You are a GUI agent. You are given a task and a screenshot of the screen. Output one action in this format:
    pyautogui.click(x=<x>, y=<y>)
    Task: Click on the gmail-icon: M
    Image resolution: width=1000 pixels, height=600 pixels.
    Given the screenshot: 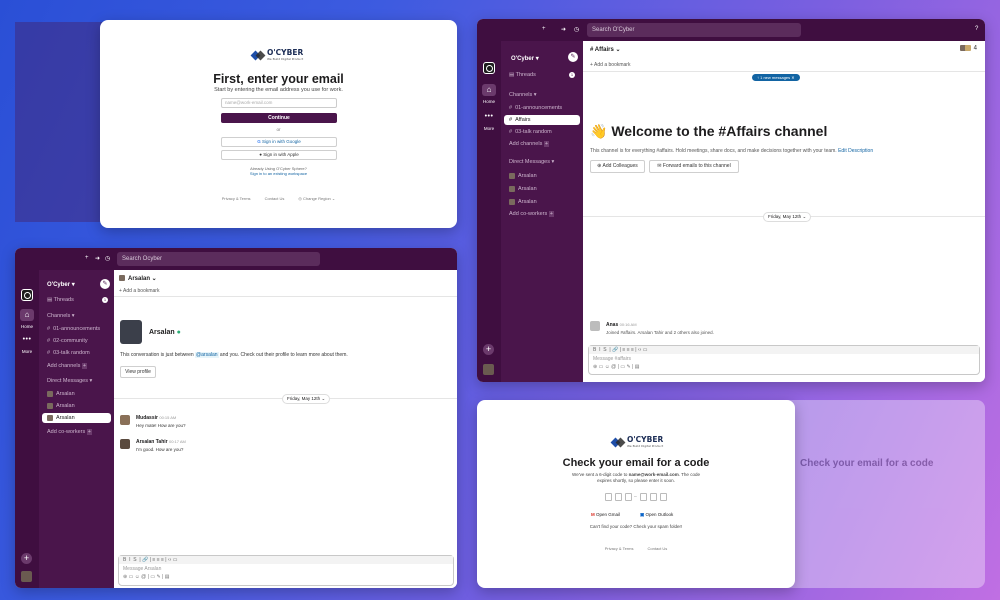 What is the action you would take?
    pyautogui.click(x=593, y=514)
    